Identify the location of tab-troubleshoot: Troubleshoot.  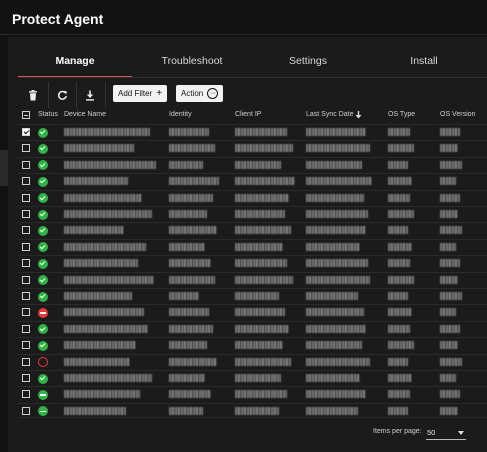
(192, 64).